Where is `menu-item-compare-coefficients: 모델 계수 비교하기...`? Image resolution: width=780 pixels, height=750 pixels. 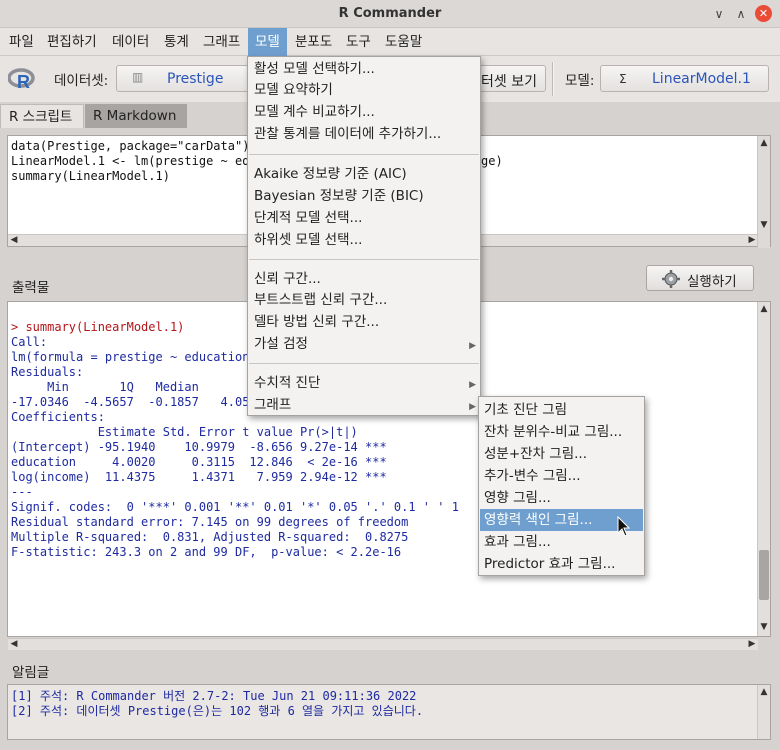 menu-item-compare-coefficients: 모델 계수 비교하기... is located at coordinates (314, 112).